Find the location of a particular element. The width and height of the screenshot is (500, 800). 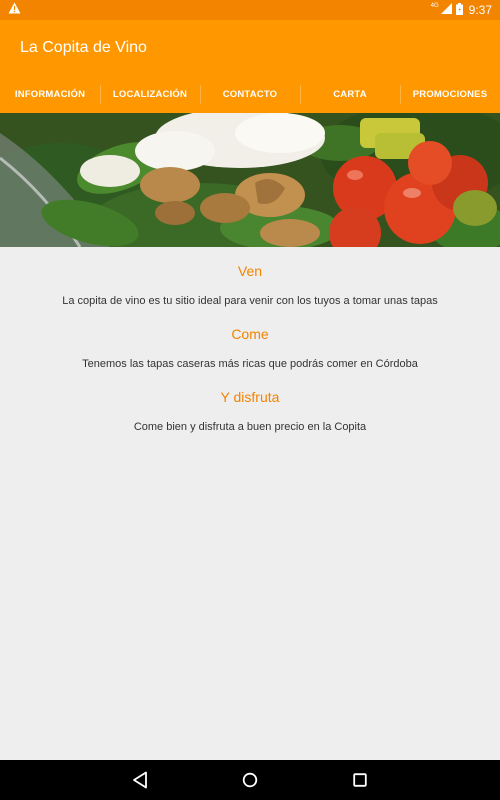

tab-localizacion: LOCALIZACIÓN is located at coordinates (150, 94).